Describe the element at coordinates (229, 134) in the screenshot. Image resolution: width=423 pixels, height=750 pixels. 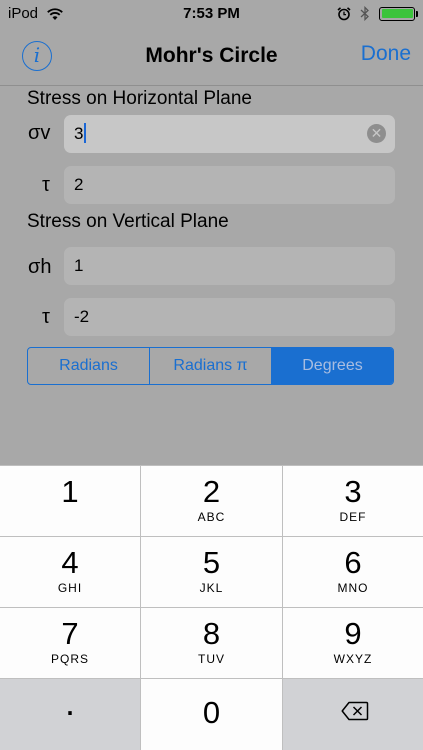
I see `sigma-v-field: 3 ✕` at that location.